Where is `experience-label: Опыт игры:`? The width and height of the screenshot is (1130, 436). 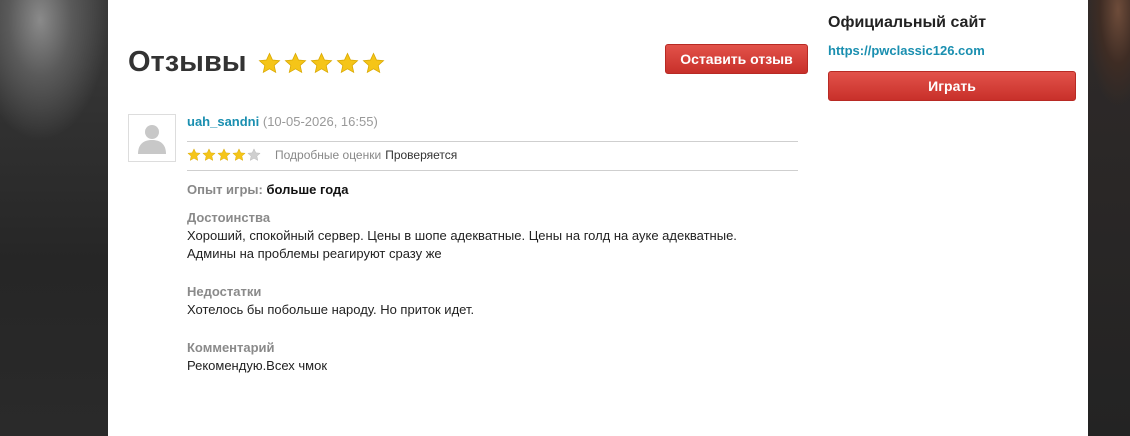
experience-label: Опыт игры: is located at coordinates (225, 189).